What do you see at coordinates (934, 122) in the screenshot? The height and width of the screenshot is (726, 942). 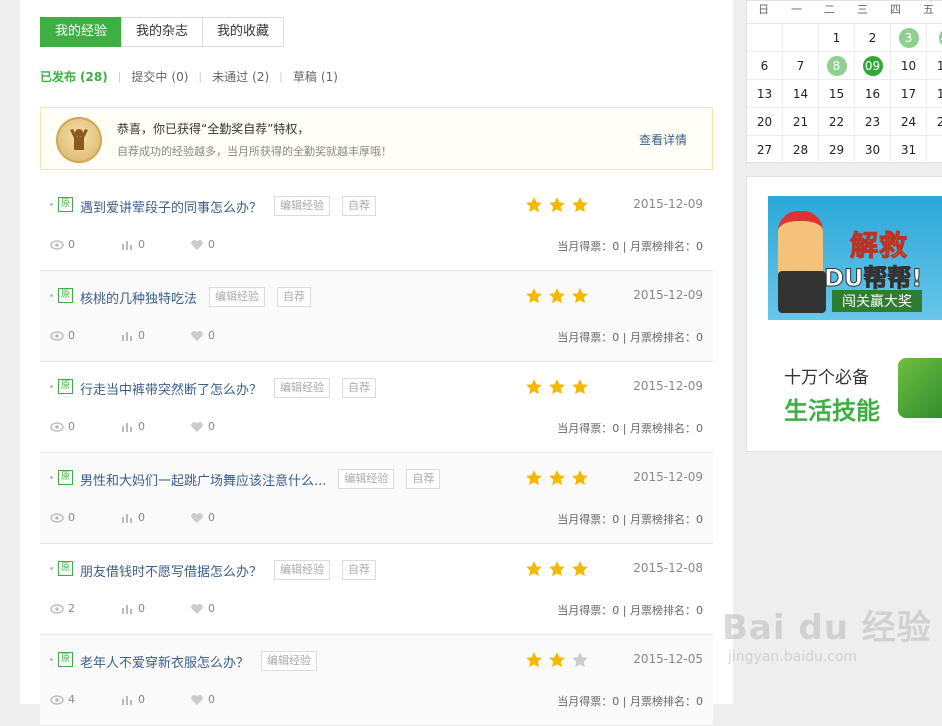 I see `calendar-day: 25` at bounding box center [934, 122].